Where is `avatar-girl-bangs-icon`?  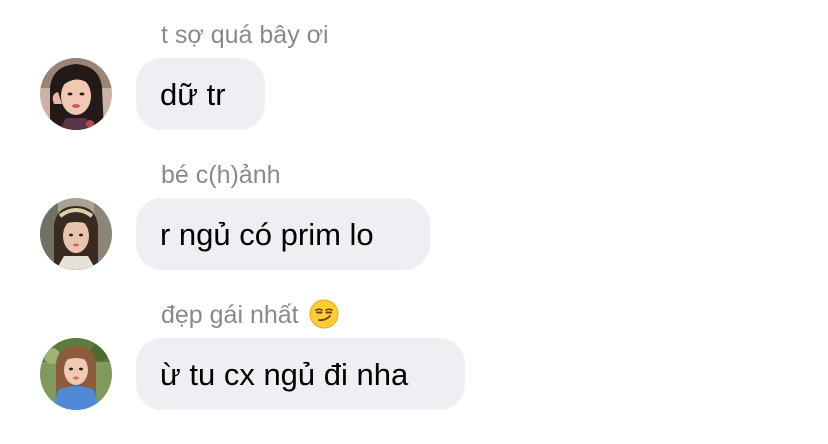
avatar-girl-bangs-icon is located at coordinates (76, 234).